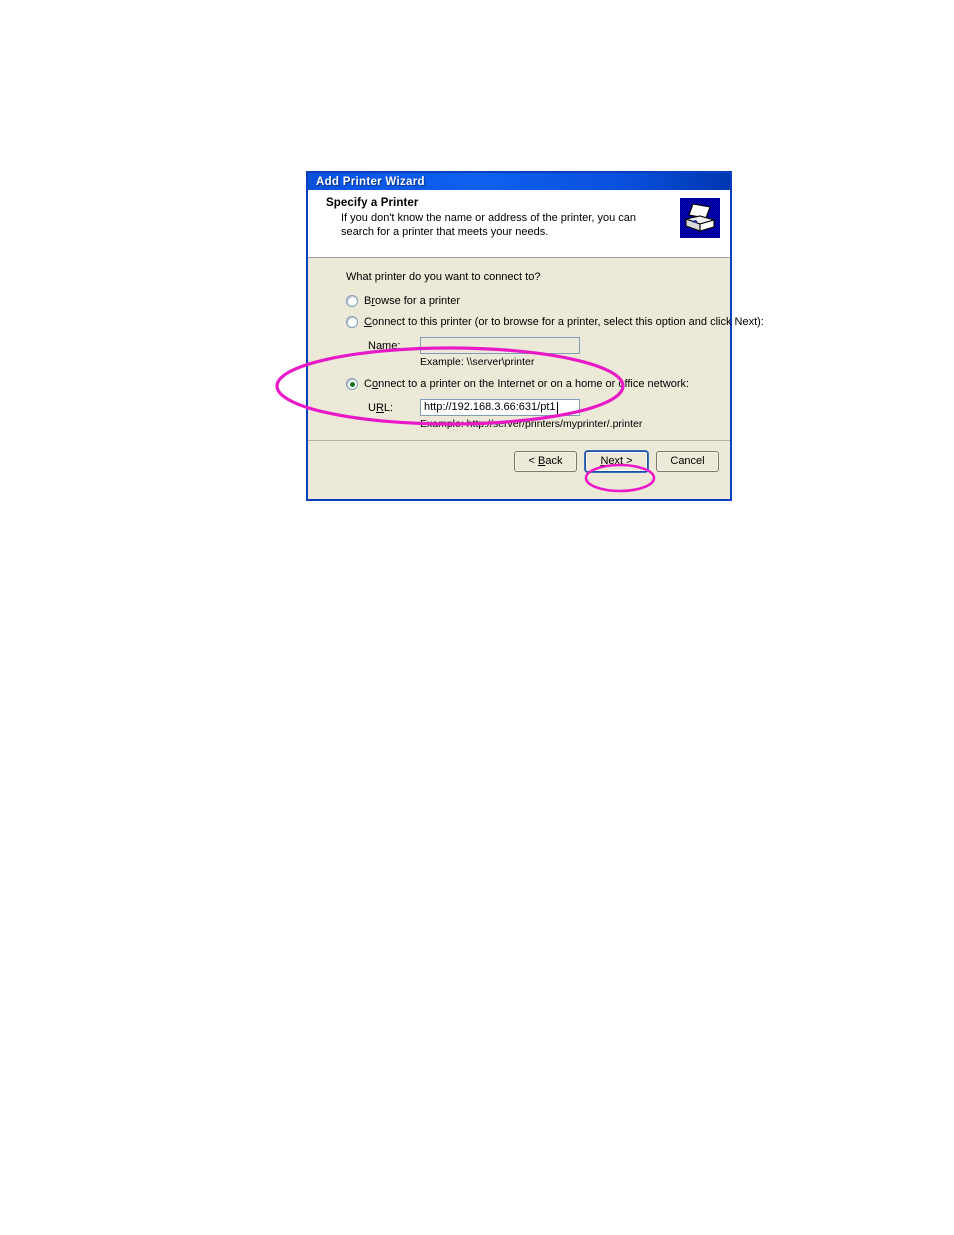 The image size is (954, 1235). I want to click on dialog-title: Add Printer Wizard, so click(370, 181).